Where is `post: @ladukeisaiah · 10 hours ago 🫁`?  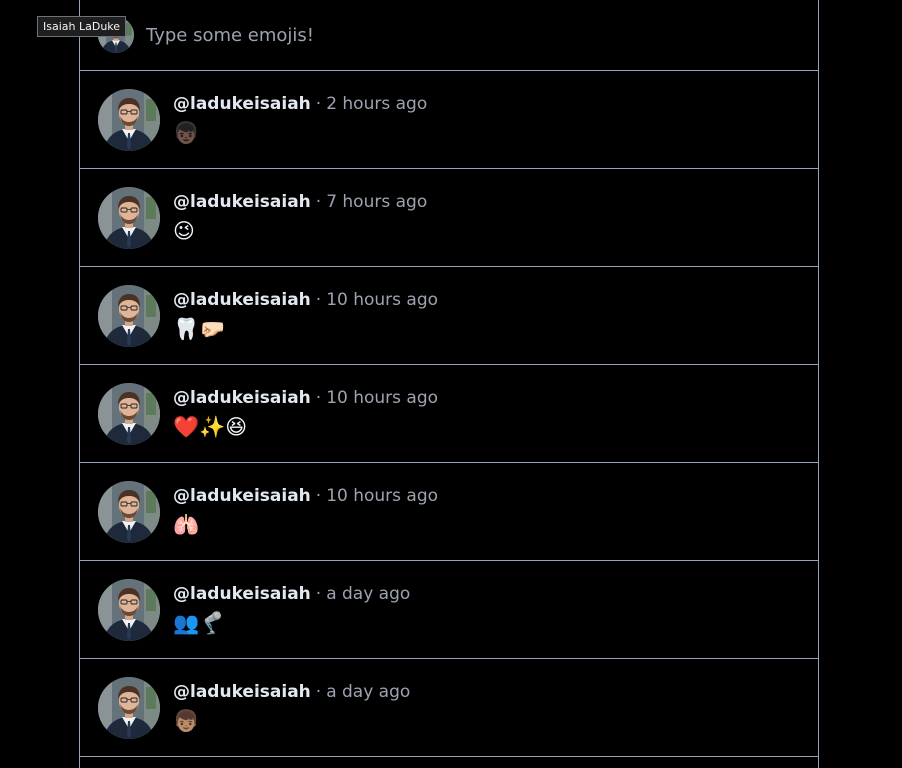
post: @ladukeisaiah · 10 hours ago 🫁 is located at coordinates (449, 512).